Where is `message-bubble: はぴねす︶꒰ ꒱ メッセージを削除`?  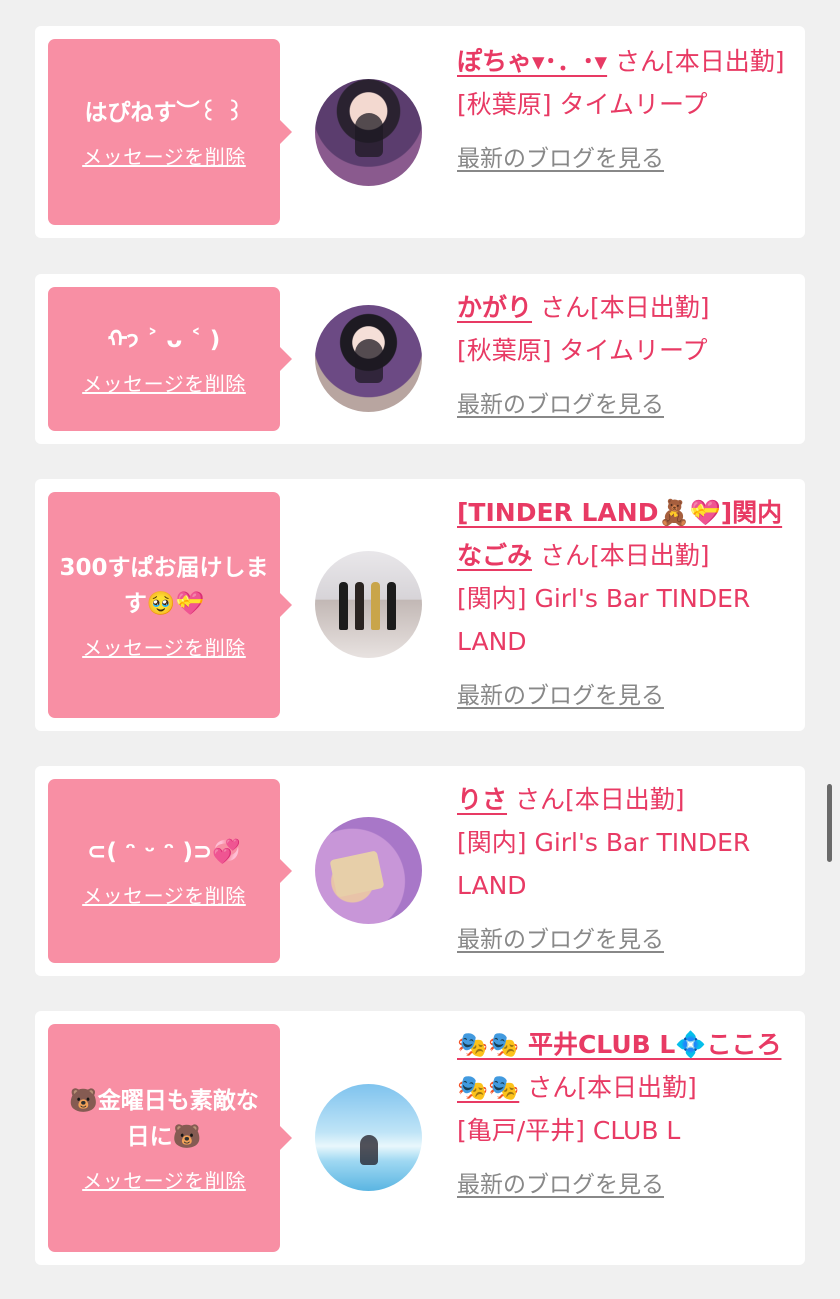
message-bubble: はぴねす︶꒰ ꒱ メッセージを削除 is located at coordinates (170, 132).